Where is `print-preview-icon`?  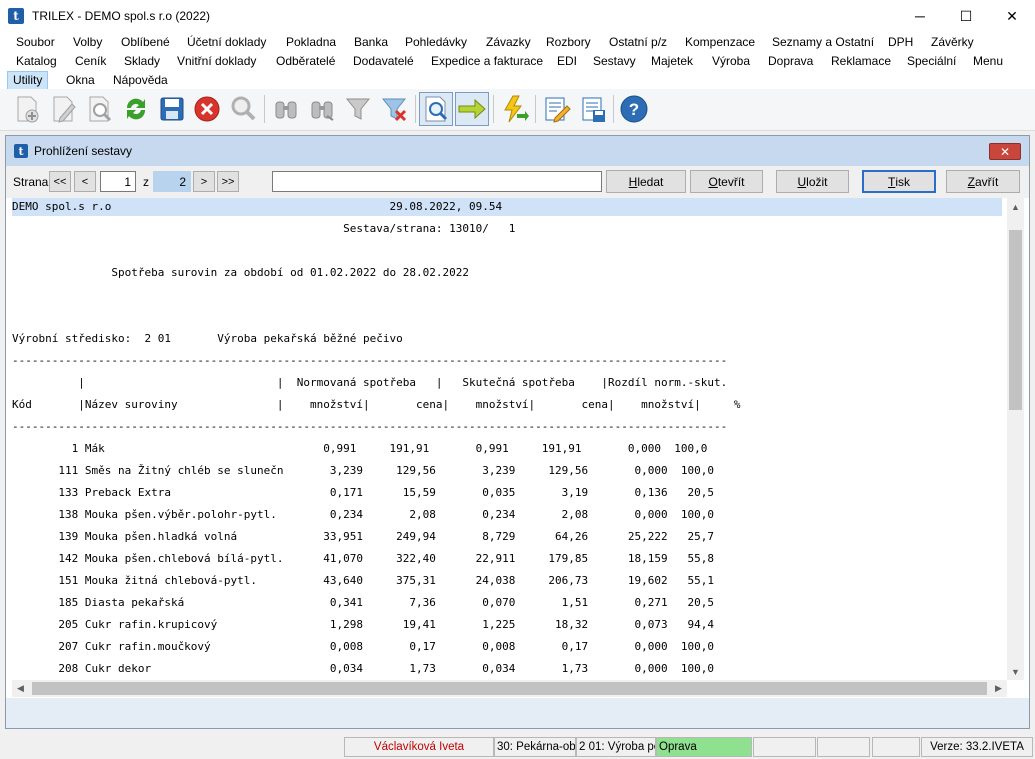
print-preview-icon is located at coordinates (436, 109).